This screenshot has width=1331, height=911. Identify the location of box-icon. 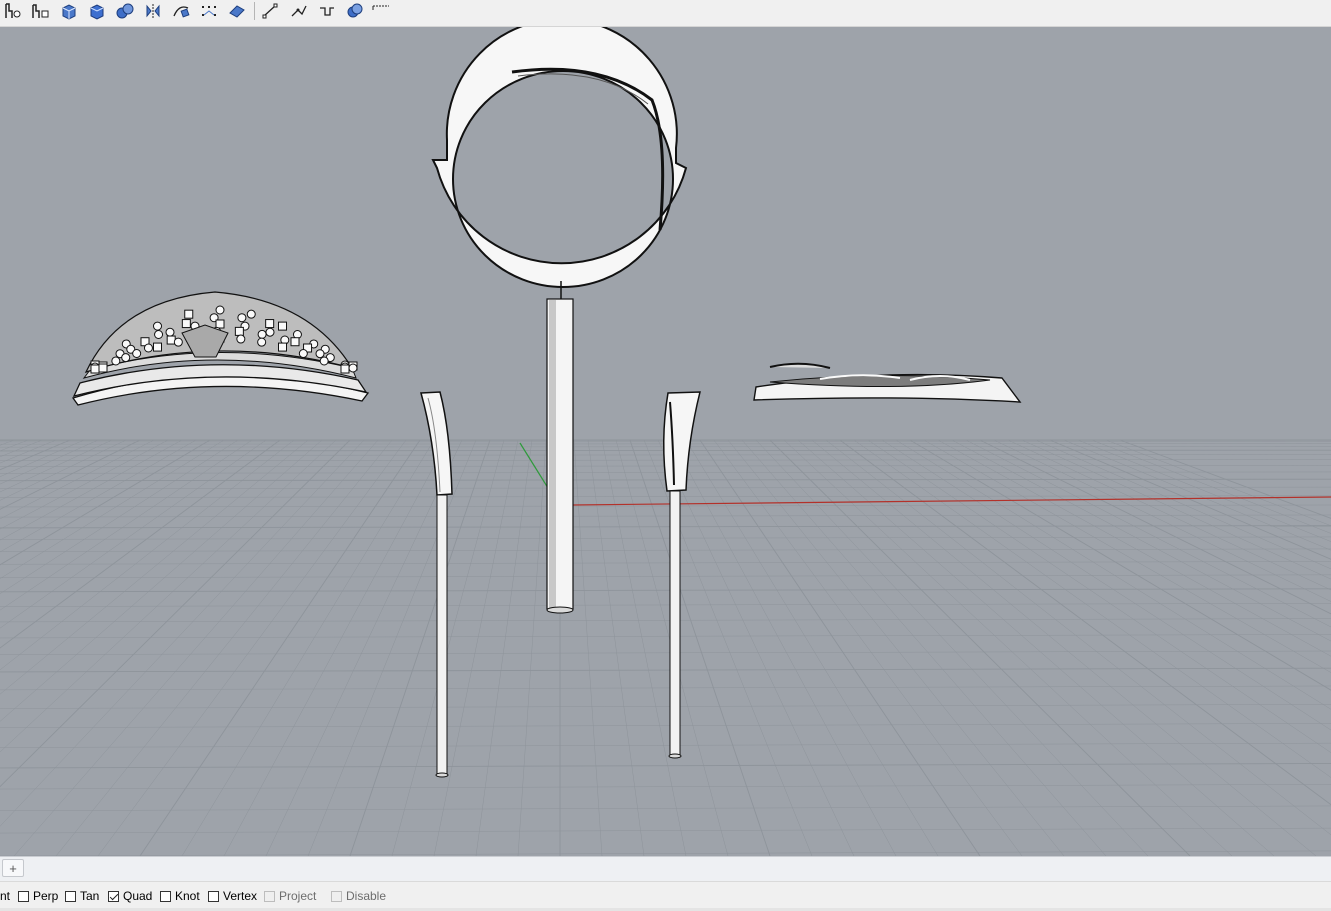
(69, 11).